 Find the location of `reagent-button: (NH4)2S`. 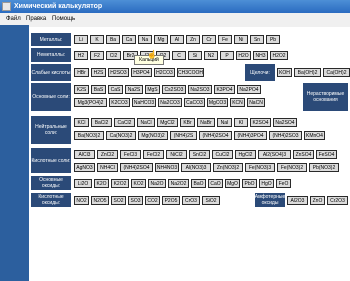

reagent-button: (NH4)2S is located at coordinates (183, 135).